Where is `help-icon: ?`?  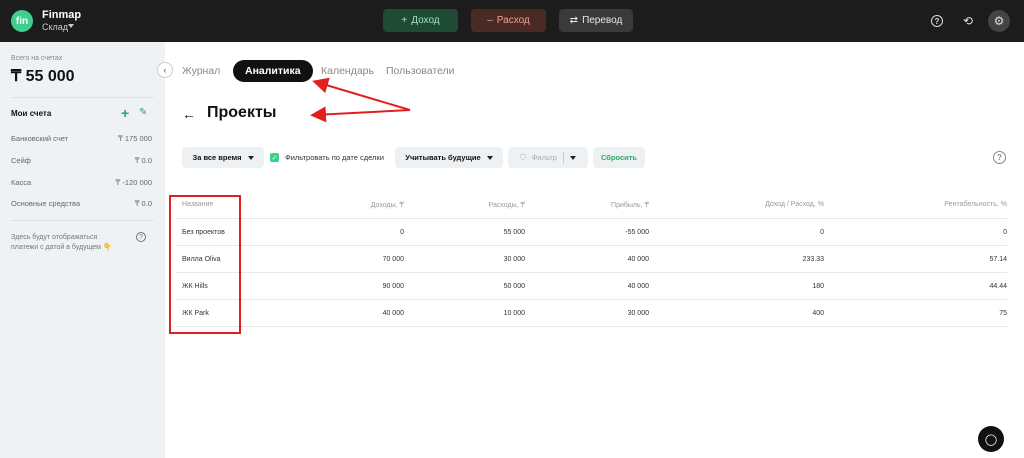
help-icon: ? is located at coordinates (999, 157).